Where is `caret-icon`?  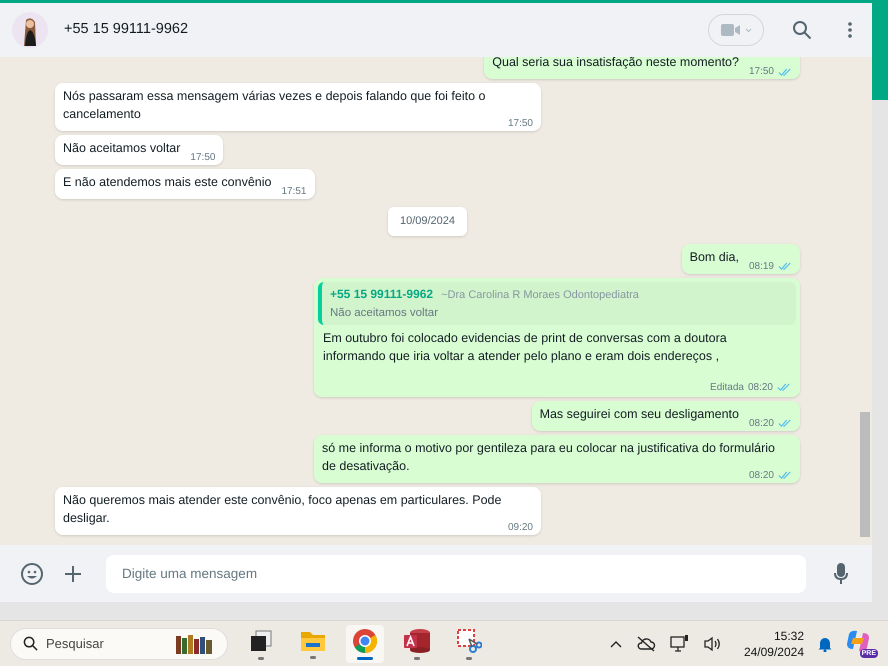
caret-icon is located at coordinates (748, 30).